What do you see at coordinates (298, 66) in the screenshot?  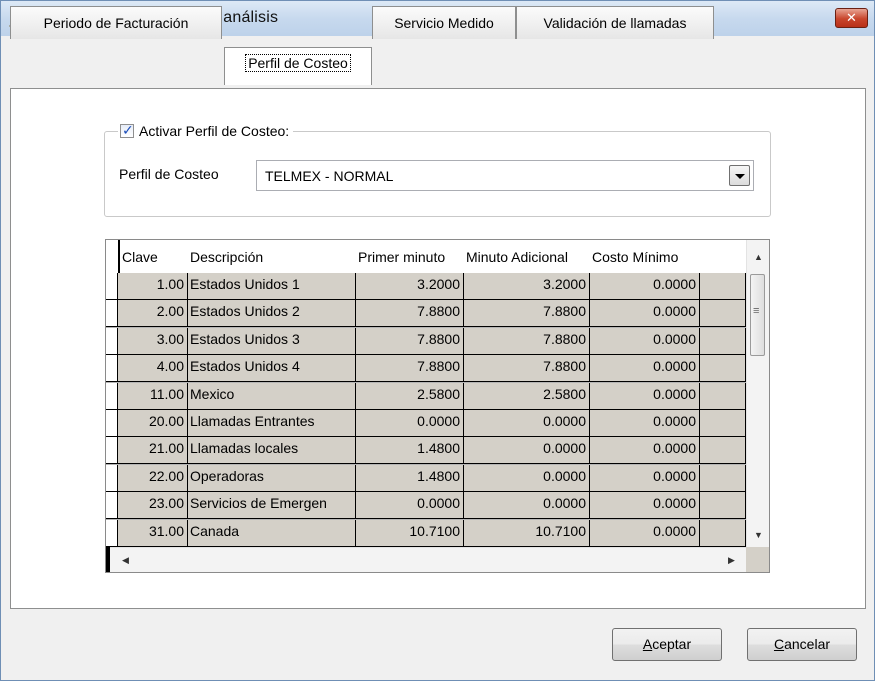 I see `tab-perfil-costeo: Perfil de Costeo` at bounding box center [298, 66].